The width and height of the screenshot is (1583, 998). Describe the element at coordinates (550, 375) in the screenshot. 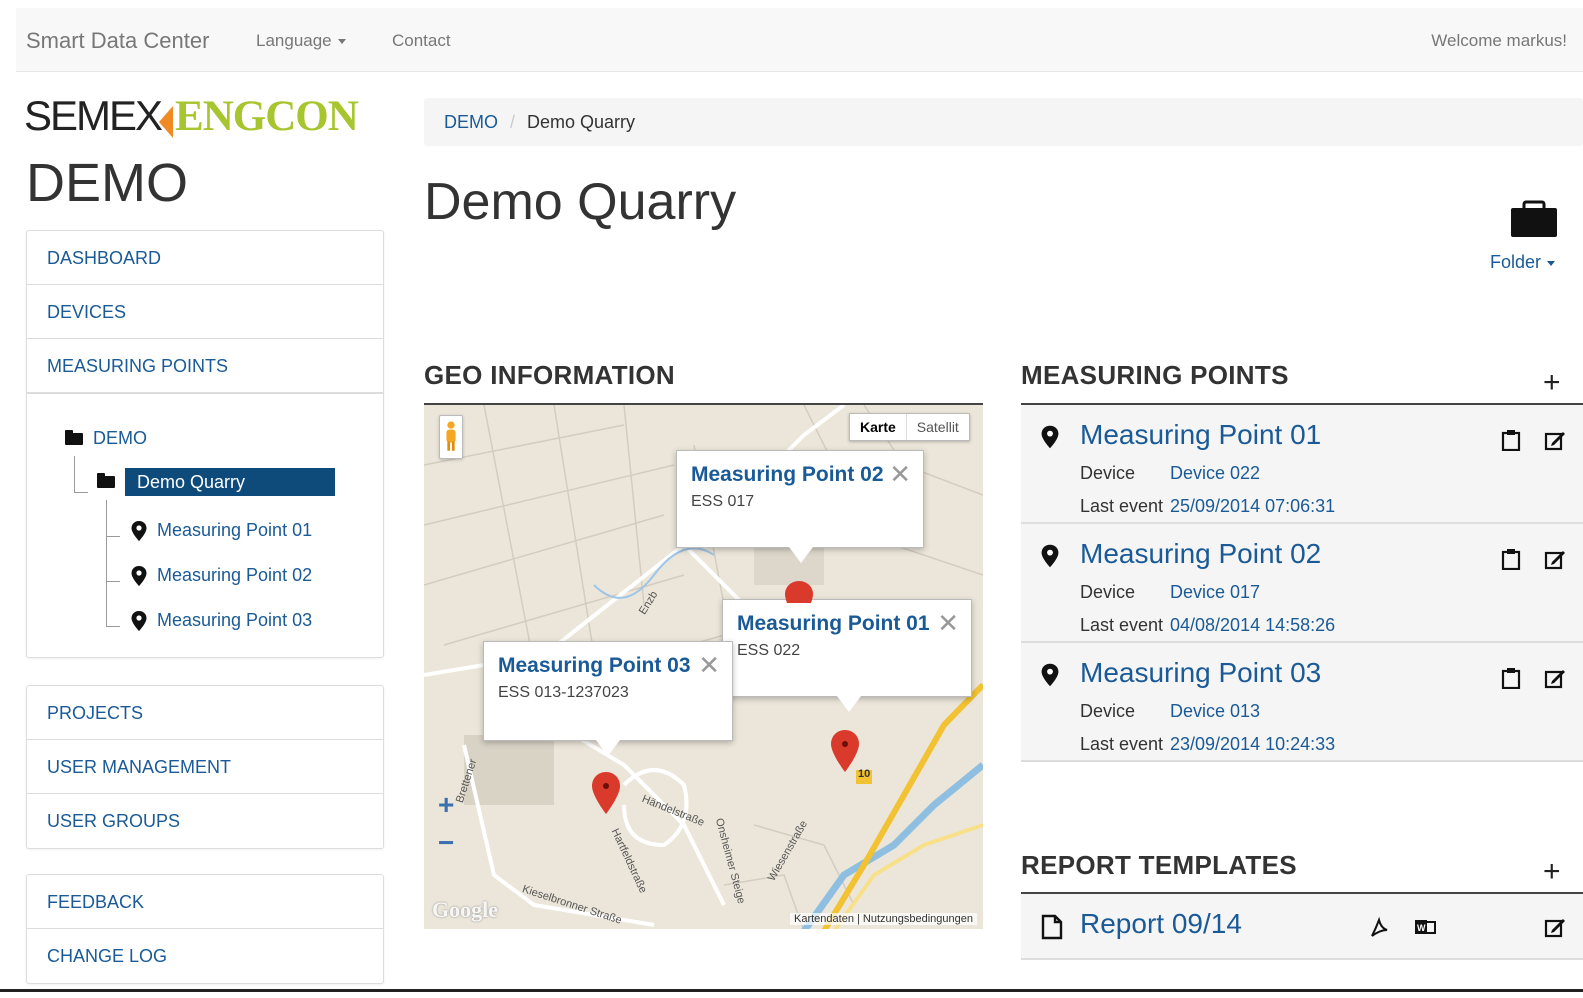

I see `geo-information-heading: GEO INFORMATION` at that location.